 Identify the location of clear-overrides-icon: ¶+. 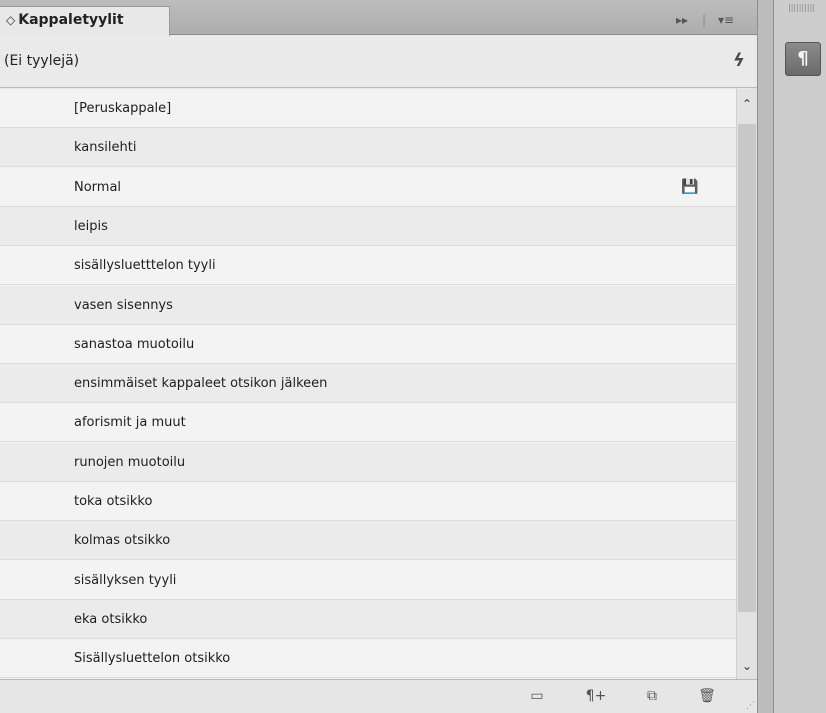
(596, 696).